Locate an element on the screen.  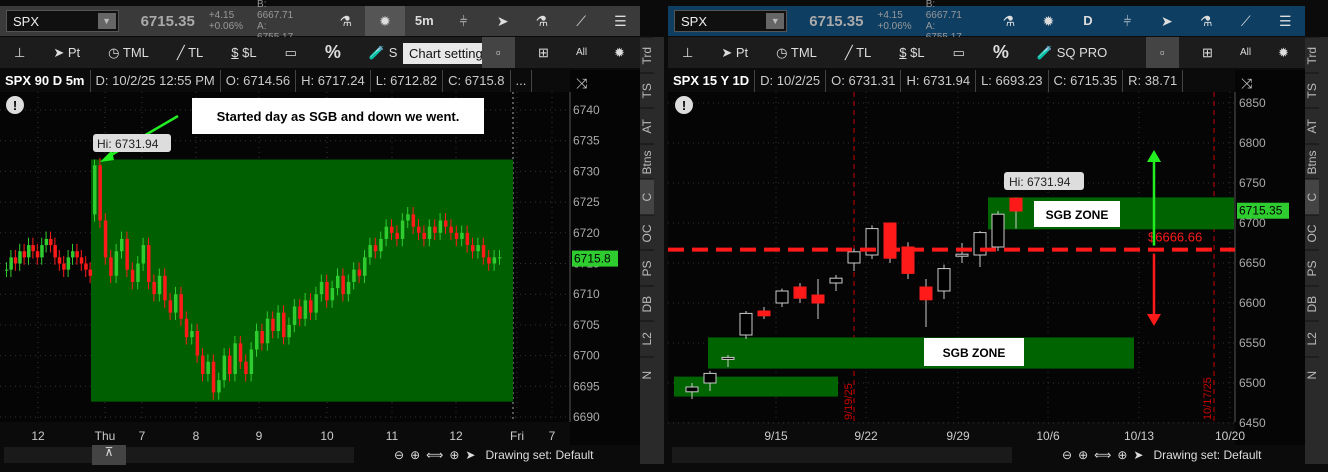
y-tick-label: 6730 is located at coordinates (586, 171).